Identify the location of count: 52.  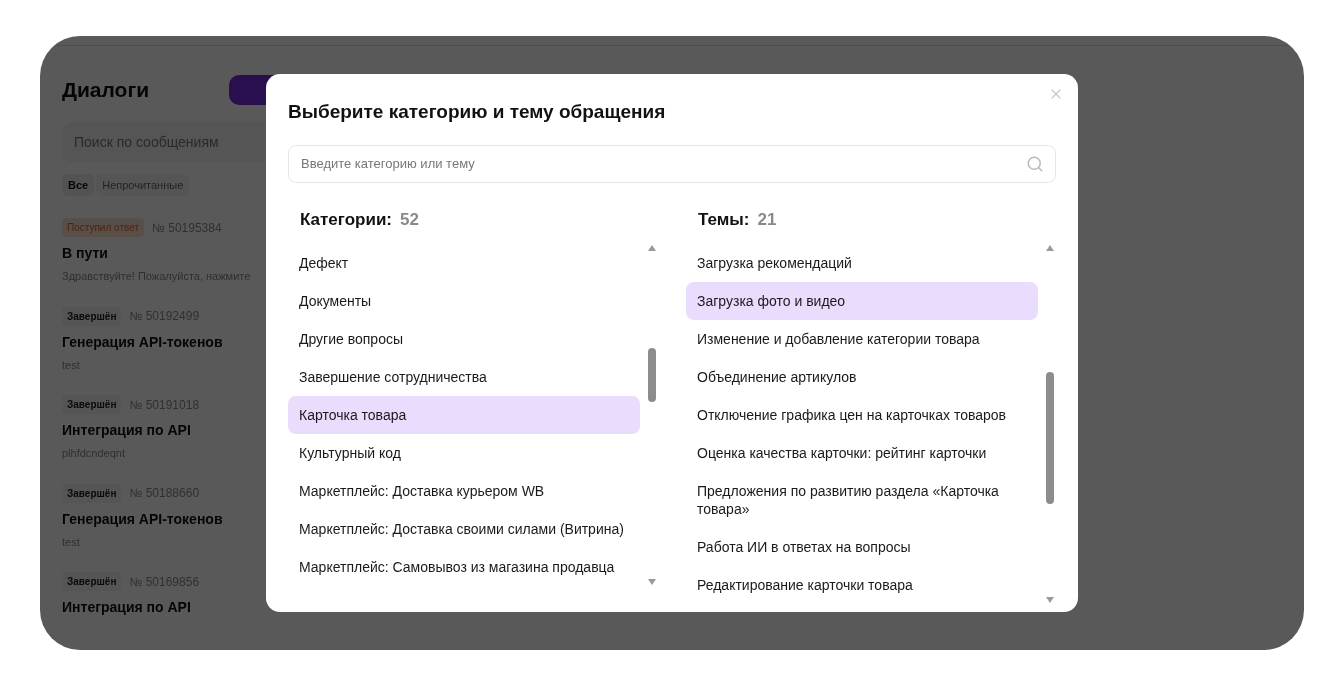
(409, 219).